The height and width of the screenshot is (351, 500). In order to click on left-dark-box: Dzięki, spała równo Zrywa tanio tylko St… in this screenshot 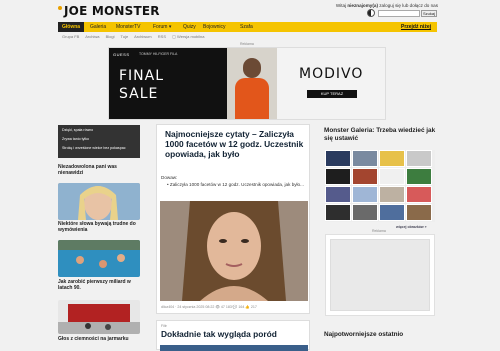, I will do `click(99, 141)`.